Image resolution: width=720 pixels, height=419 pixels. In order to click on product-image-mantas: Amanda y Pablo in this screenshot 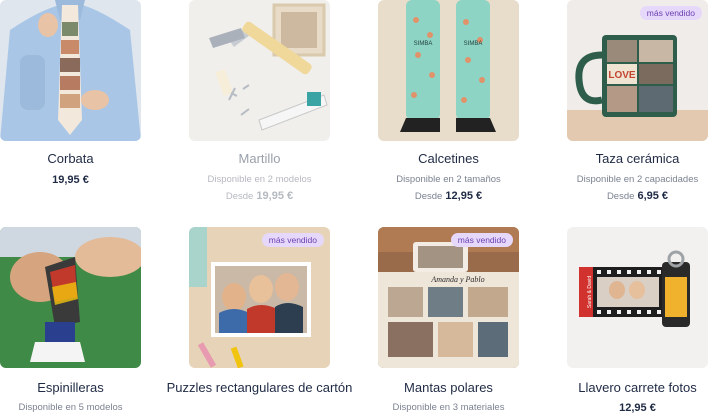, I will do `click(448, 297)`.